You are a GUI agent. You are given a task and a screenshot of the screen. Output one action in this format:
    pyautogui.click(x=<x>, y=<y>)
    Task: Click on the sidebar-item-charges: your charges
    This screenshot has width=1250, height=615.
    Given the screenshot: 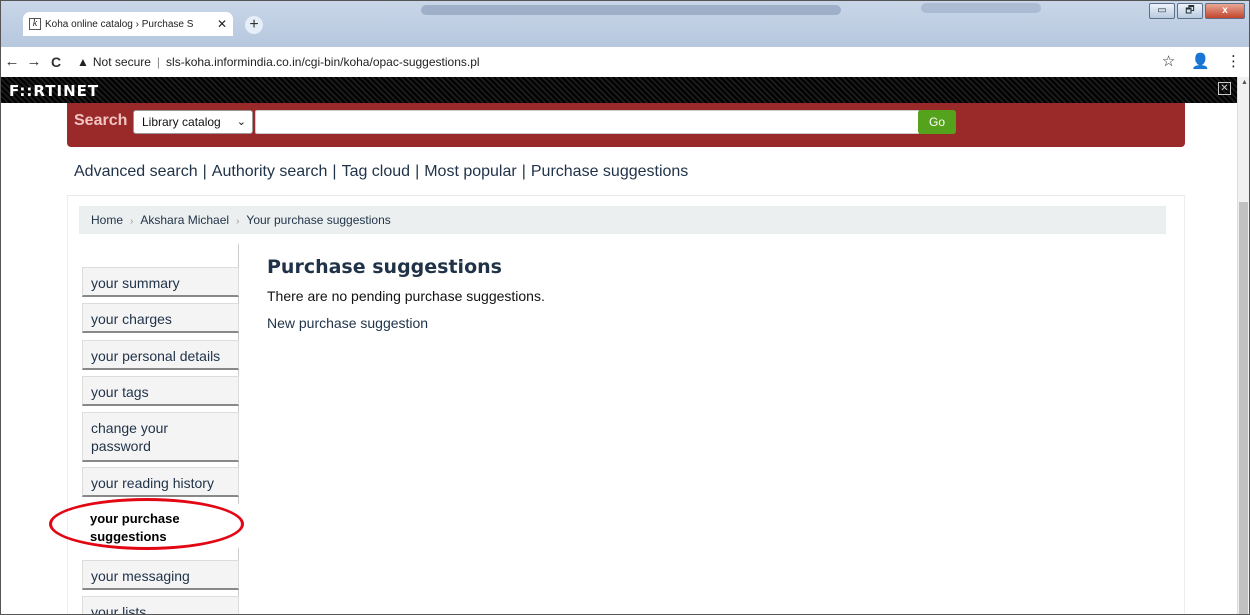 What is the action you would take?
    pyautogui.click(x=160, y=318)
    